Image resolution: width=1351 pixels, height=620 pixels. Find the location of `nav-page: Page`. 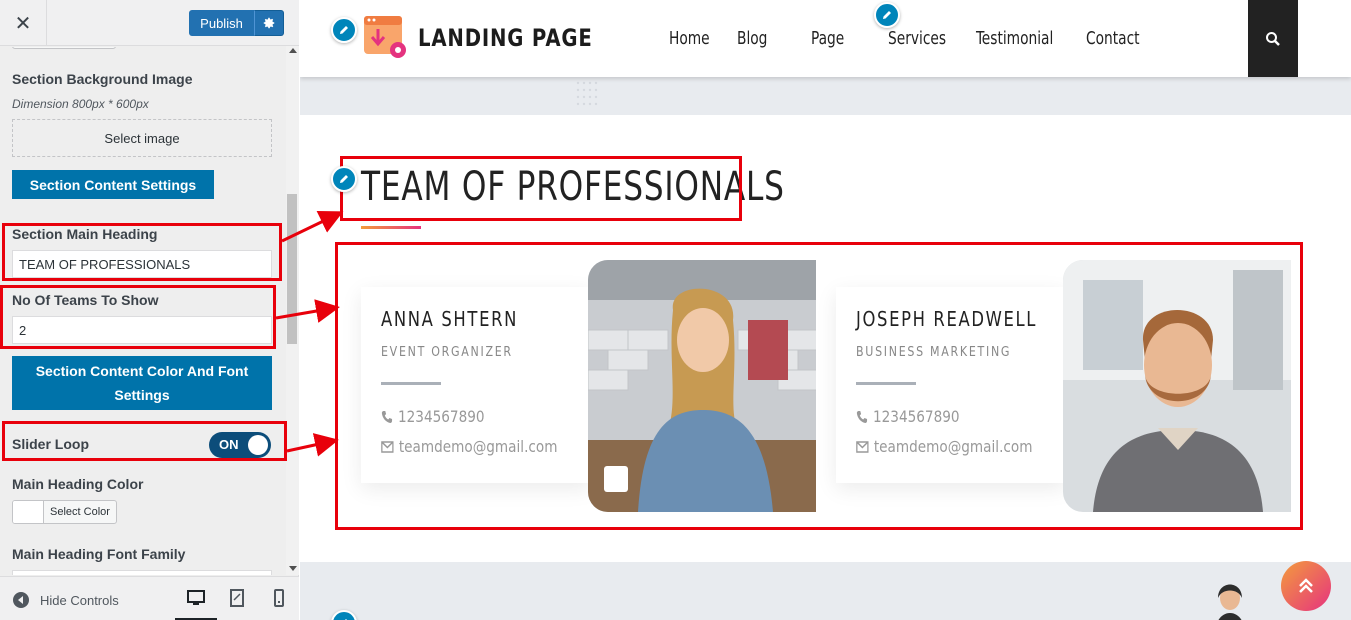

nav-page: Page is located at coordinates (827, 38).